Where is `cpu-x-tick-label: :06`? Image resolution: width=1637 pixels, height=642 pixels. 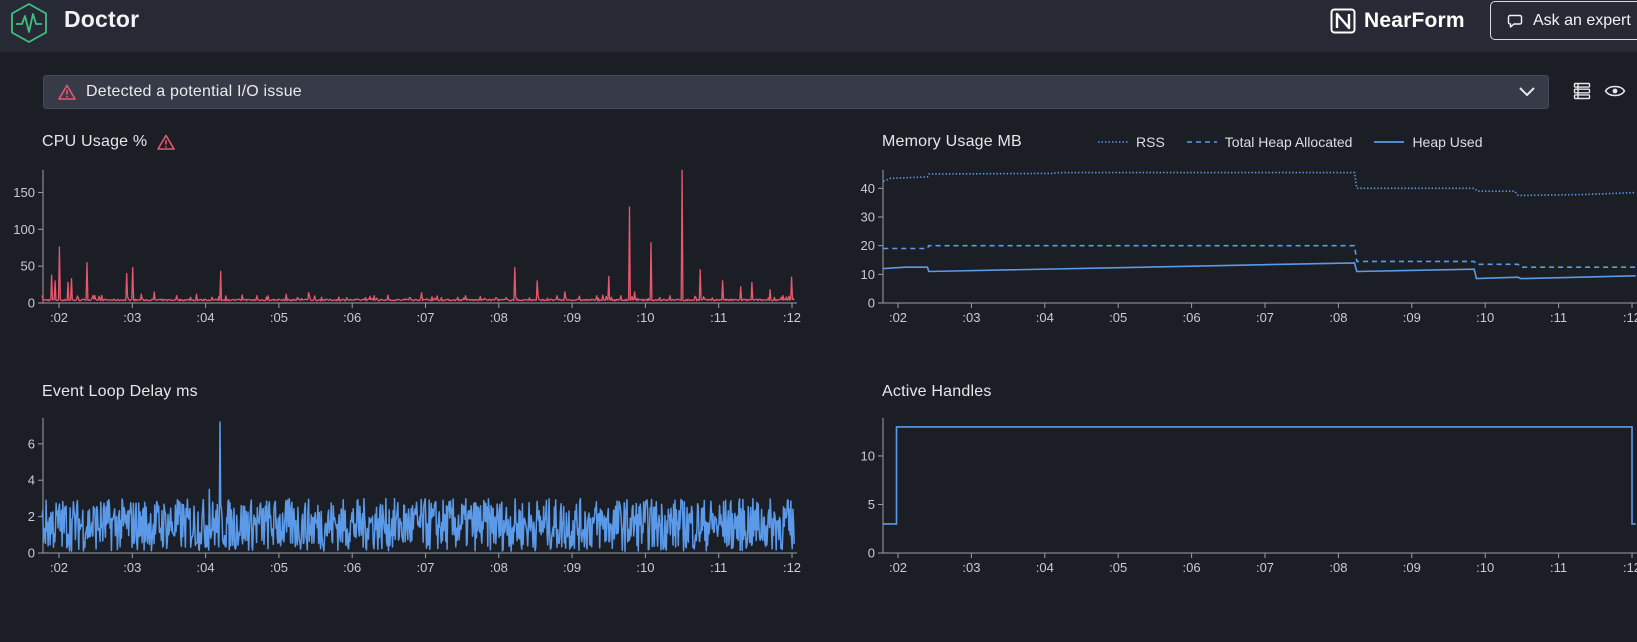 cpu-x-tick-label: :06 is located at coordinates (352, 317).